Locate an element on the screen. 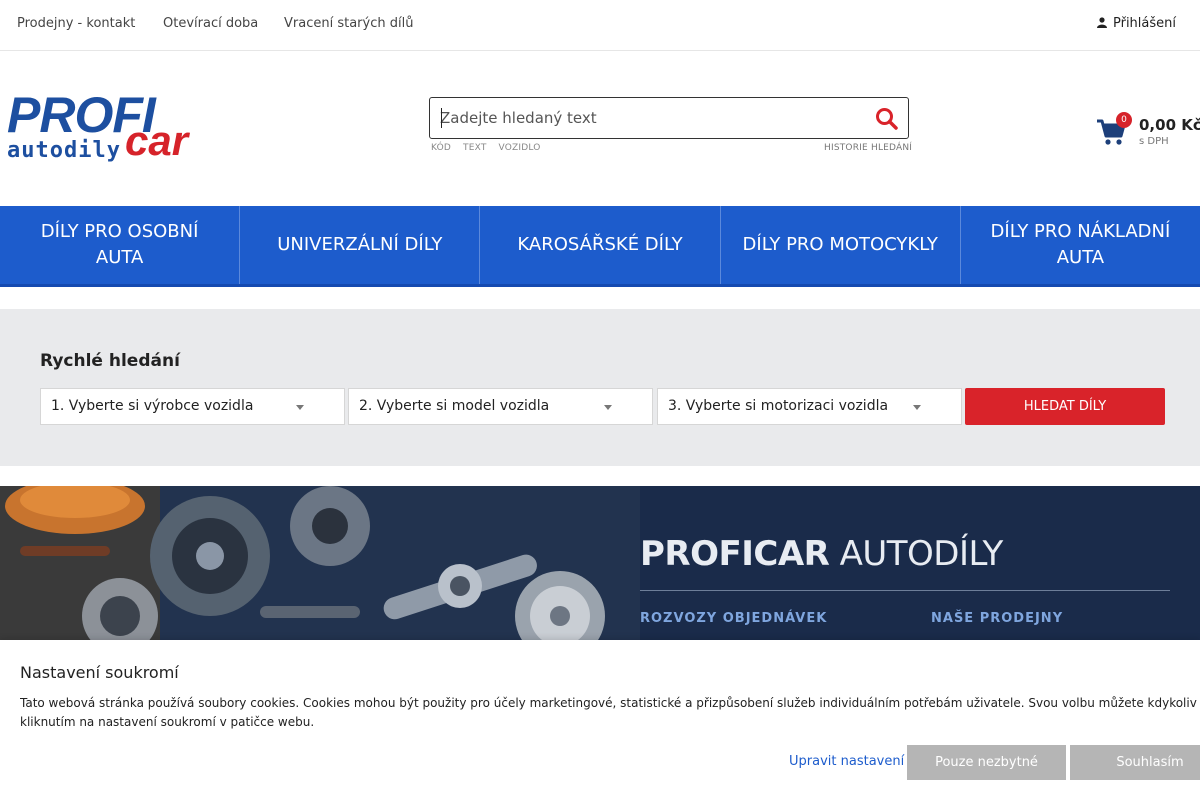  cookie-title: Nastavení soukromí is located at coordinates (99, 672).